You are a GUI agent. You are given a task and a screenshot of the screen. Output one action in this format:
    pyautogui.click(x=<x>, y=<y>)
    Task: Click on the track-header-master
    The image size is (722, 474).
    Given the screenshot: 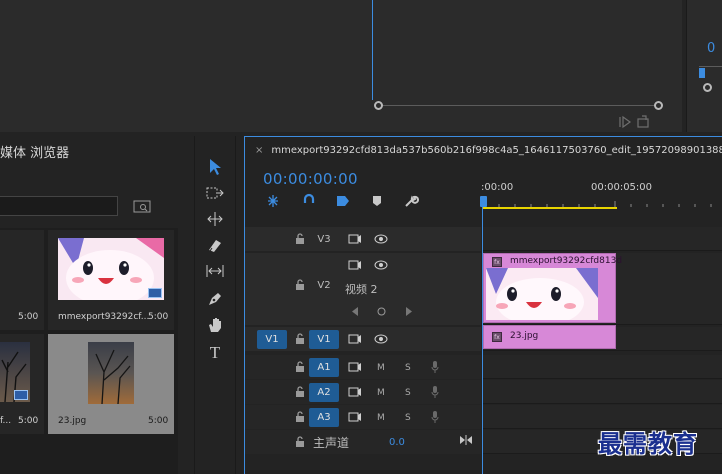 What is the action you would take?
    pyautogui.click(x=363, y=442)
    